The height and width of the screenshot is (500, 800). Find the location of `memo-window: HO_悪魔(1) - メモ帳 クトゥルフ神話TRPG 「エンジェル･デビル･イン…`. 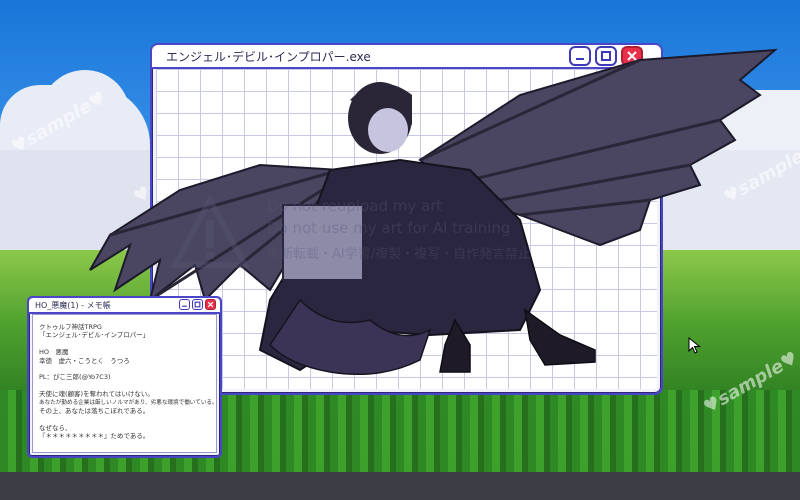

memo-window: HO_悪魔(1) - メモ帳 クトゥルフ神話TRPG 「エンジェル･デビル･イン… is located at coordinates (124, 377).